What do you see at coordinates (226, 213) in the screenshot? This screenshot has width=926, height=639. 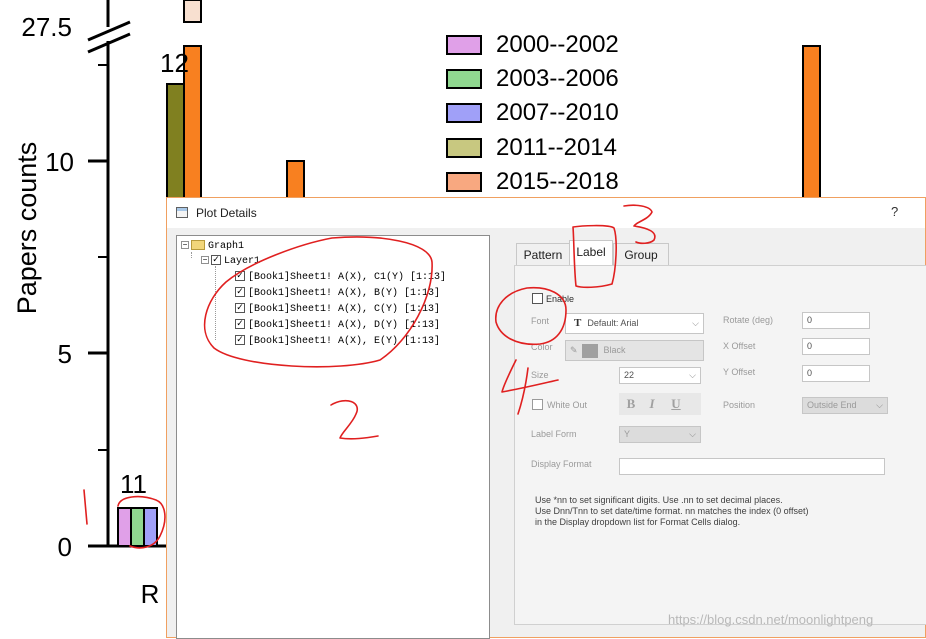 I see `dialog-title: Plot Details` at bounding box center [226, 213].